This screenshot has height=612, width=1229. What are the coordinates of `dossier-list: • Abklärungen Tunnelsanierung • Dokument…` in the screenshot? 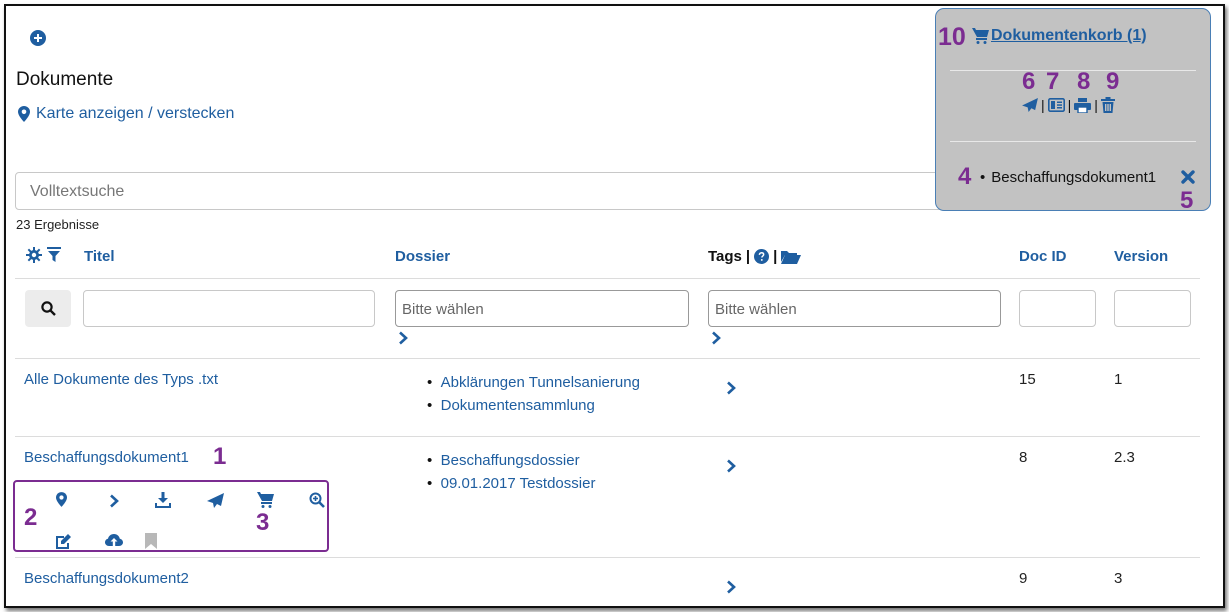 It's located at (533, 394).